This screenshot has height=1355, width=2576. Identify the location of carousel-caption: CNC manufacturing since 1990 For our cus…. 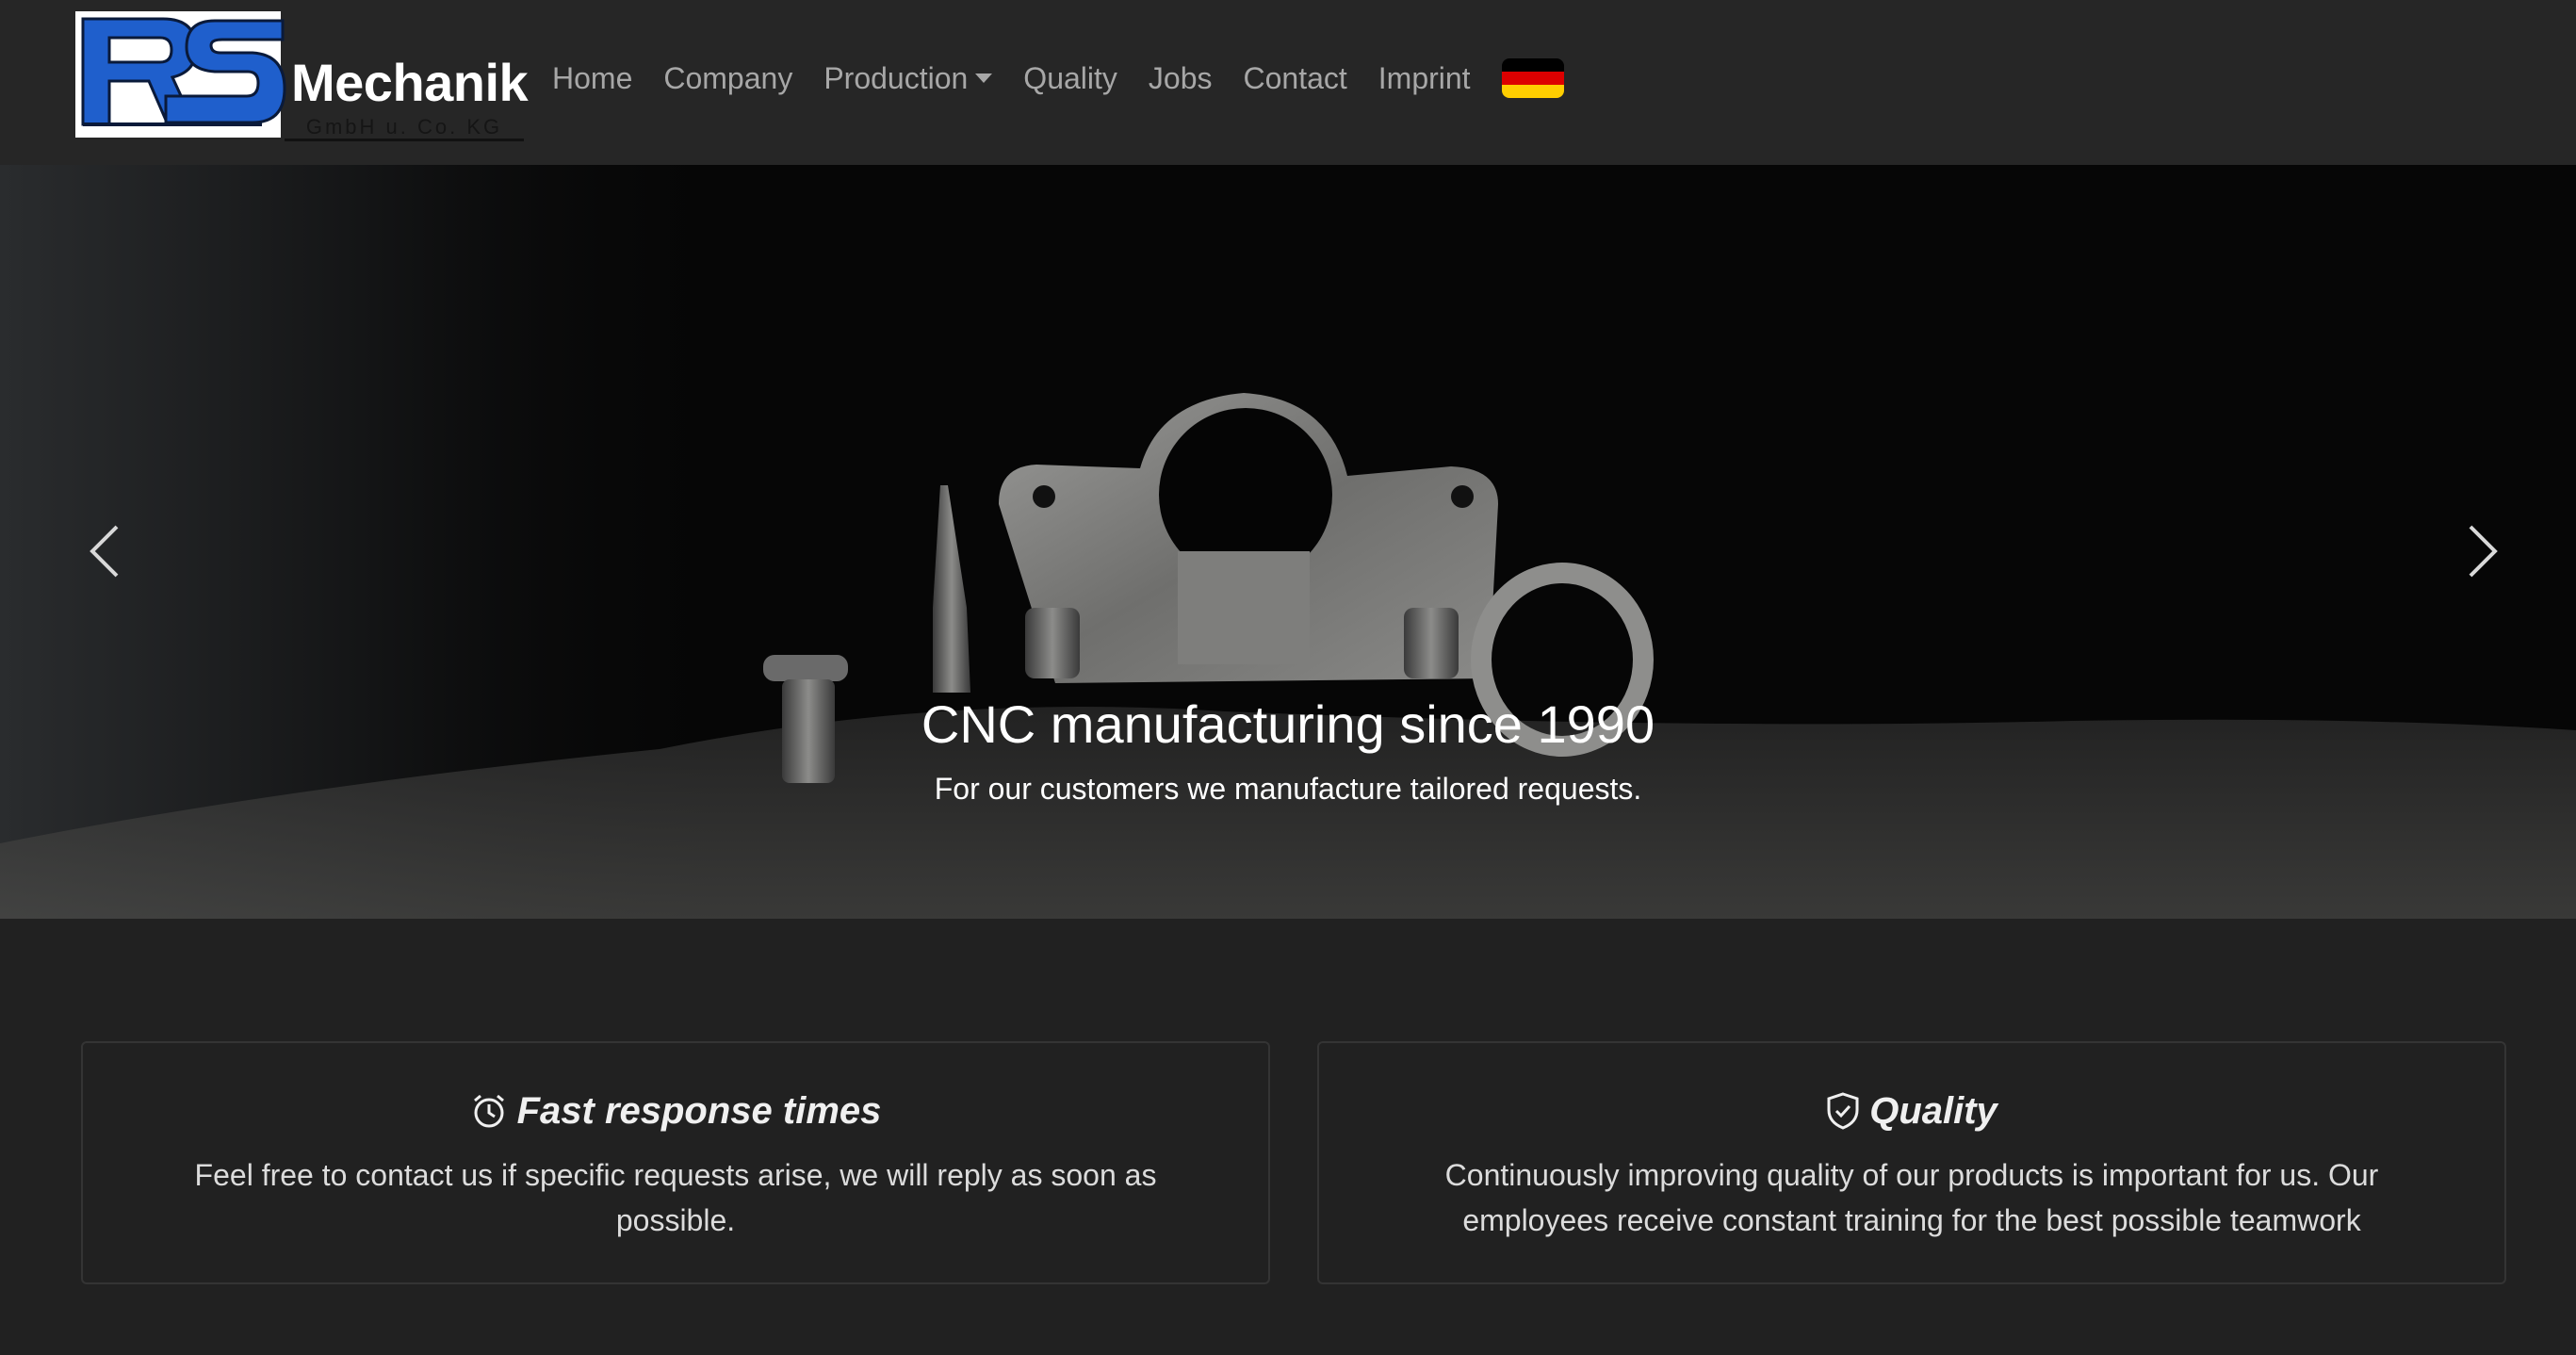
(1288, 750).